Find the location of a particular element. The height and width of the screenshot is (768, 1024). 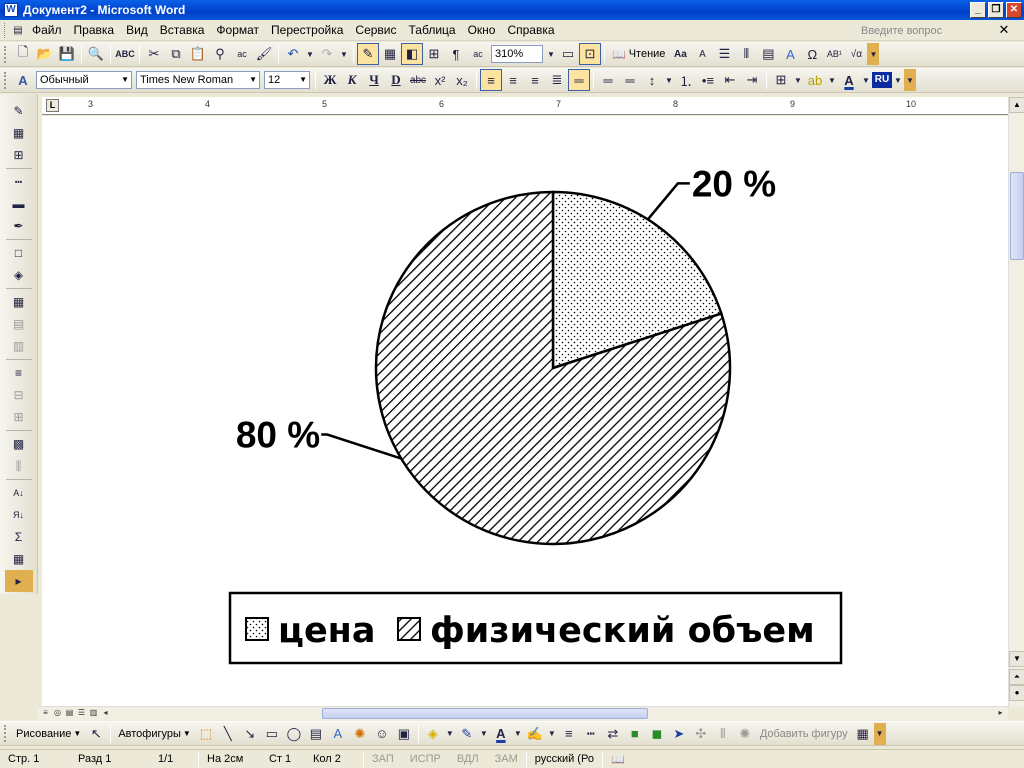

chart-type-icon: ▭ is located at coordinates (568, 54).